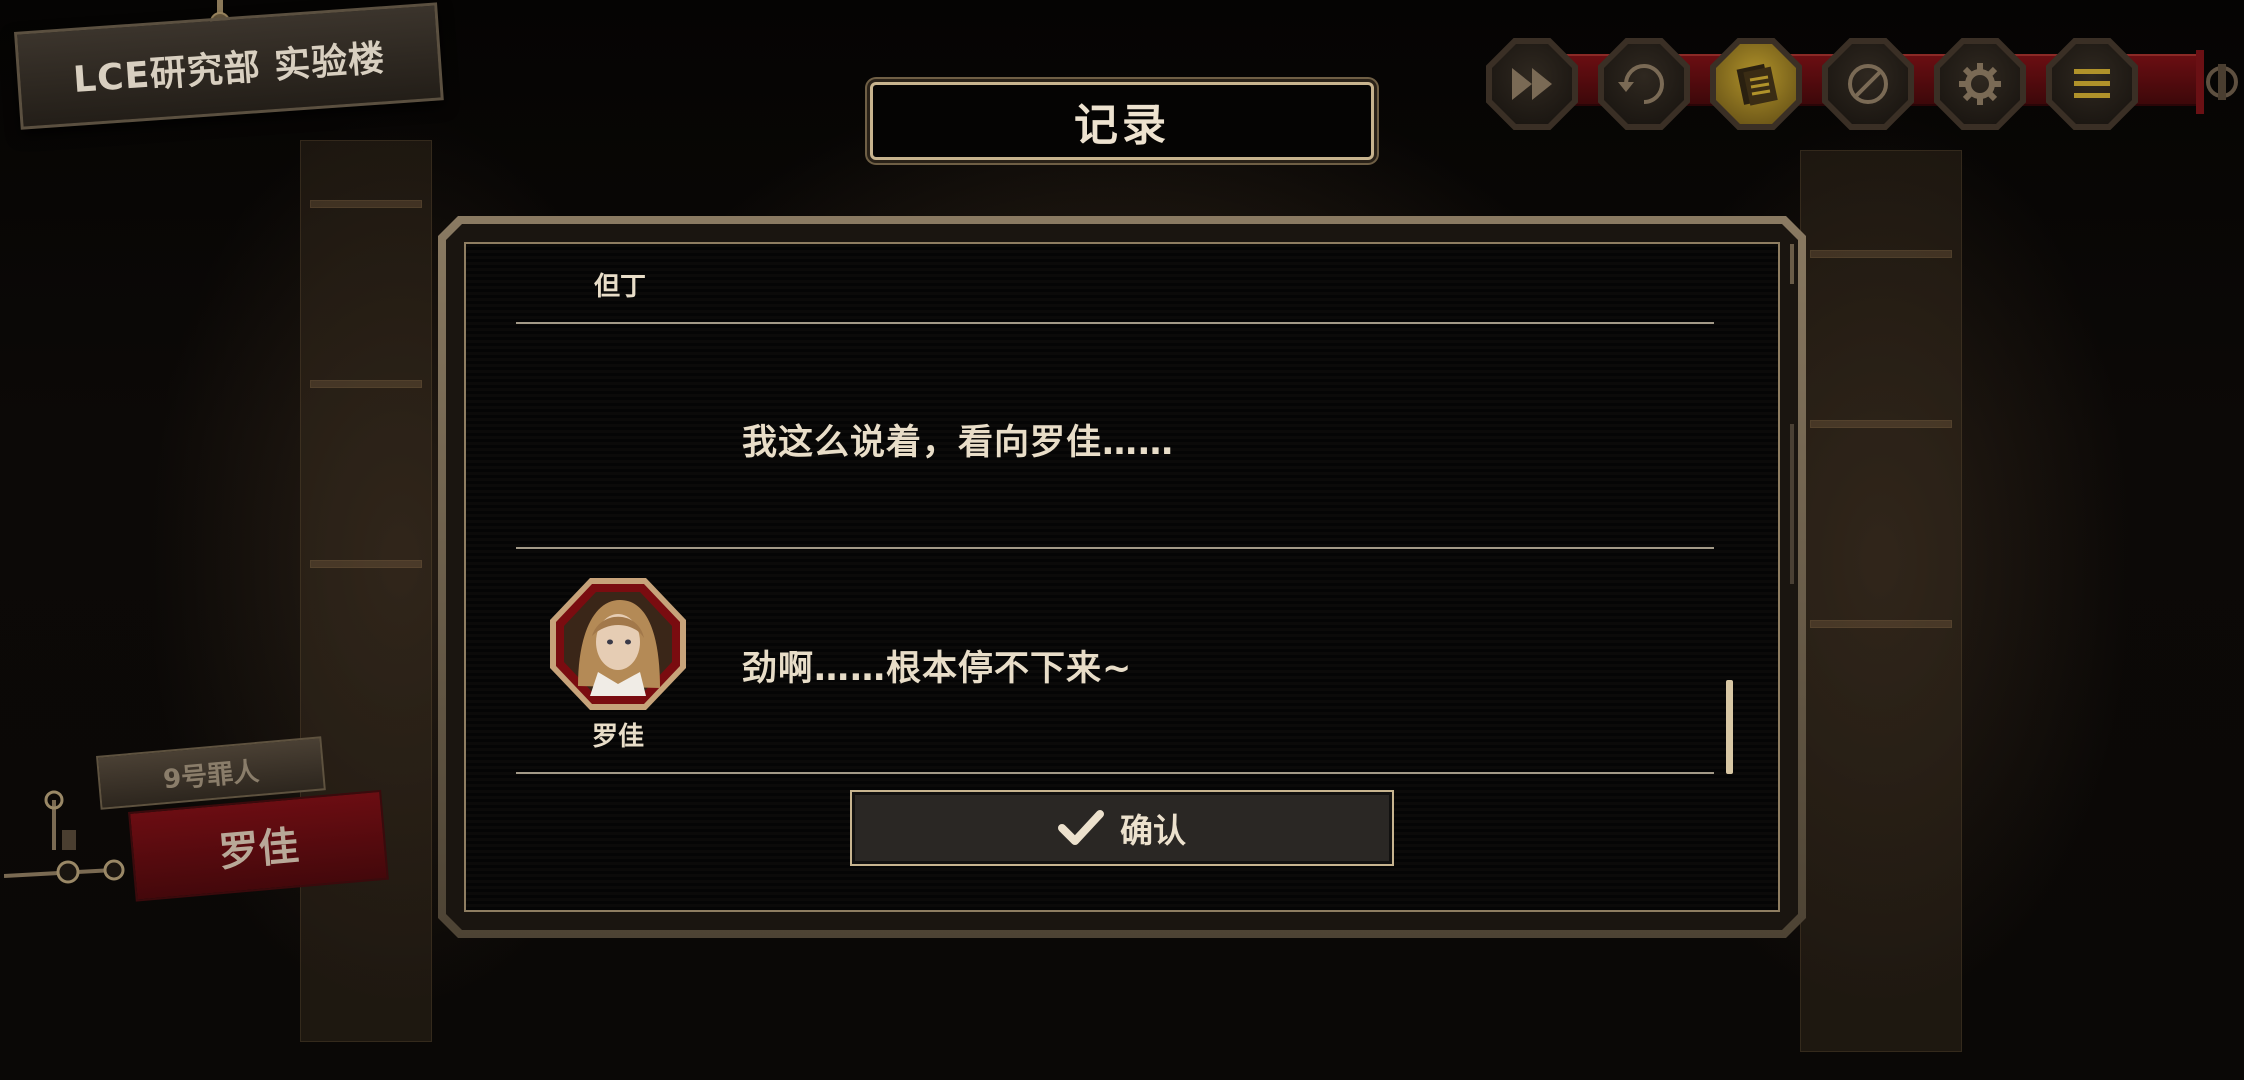 The height and width of the screenshot is (1080, 2244). I want to click on auto-play-button, so click(1644, 84).